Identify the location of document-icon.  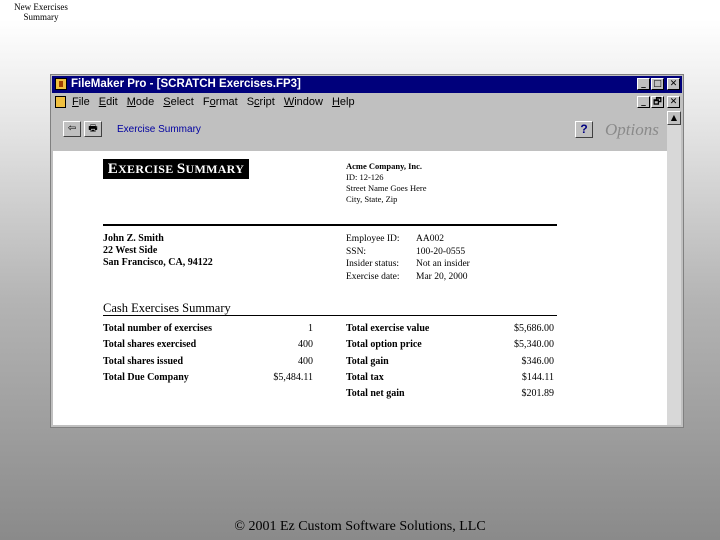
(60, 102).